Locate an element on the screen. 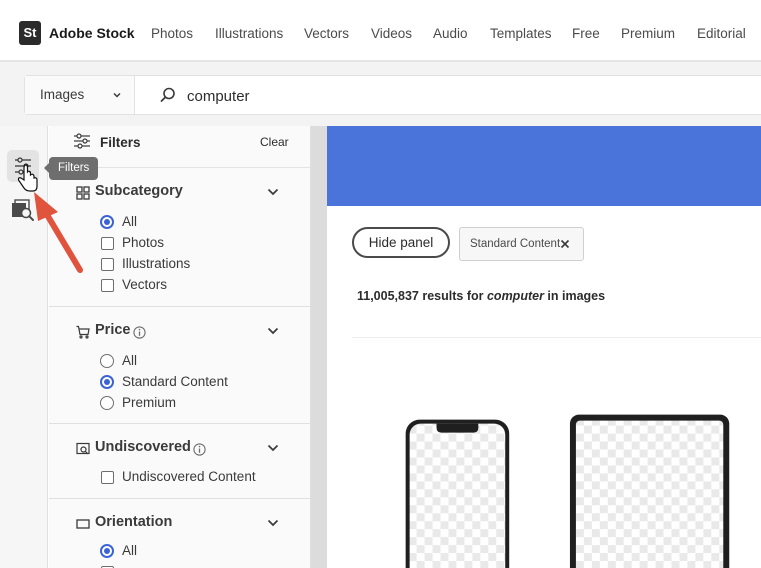  results-count: 11,005,837 is located at coordinates (388, 296).